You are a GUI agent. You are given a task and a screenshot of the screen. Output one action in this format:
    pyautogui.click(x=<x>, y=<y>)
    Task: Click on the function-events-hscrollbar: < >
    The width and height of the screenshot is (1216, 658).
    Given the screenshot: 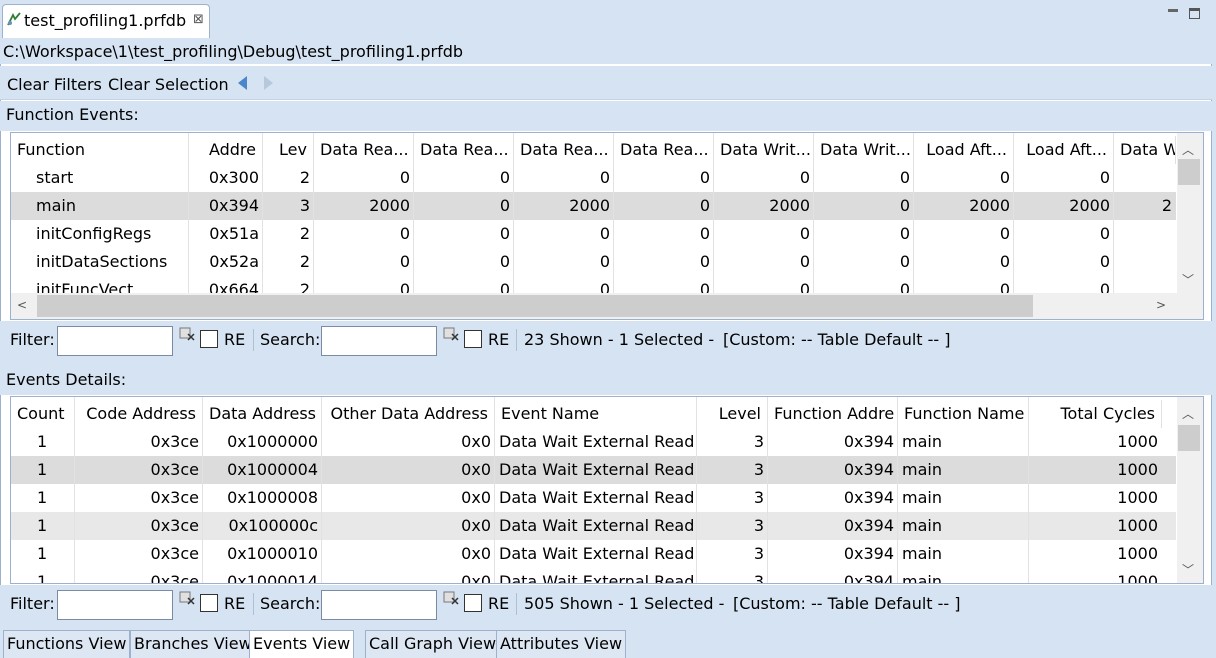 What is the action you would take?
    pyautogui.click(x=607, y=306)
    